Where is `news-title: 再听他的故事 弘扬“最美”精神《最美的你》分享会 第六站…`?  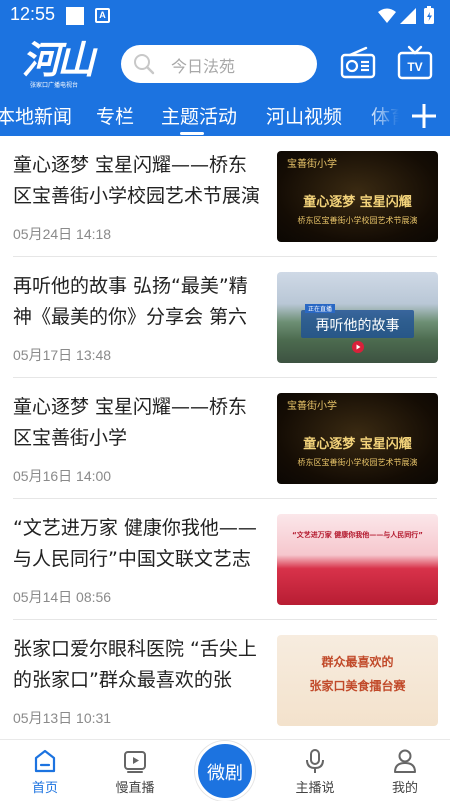
news-title: 再听他的故事 弘扬“最美”精神《最美的你》分享会 第六站… is located at coordinates (130, 301).